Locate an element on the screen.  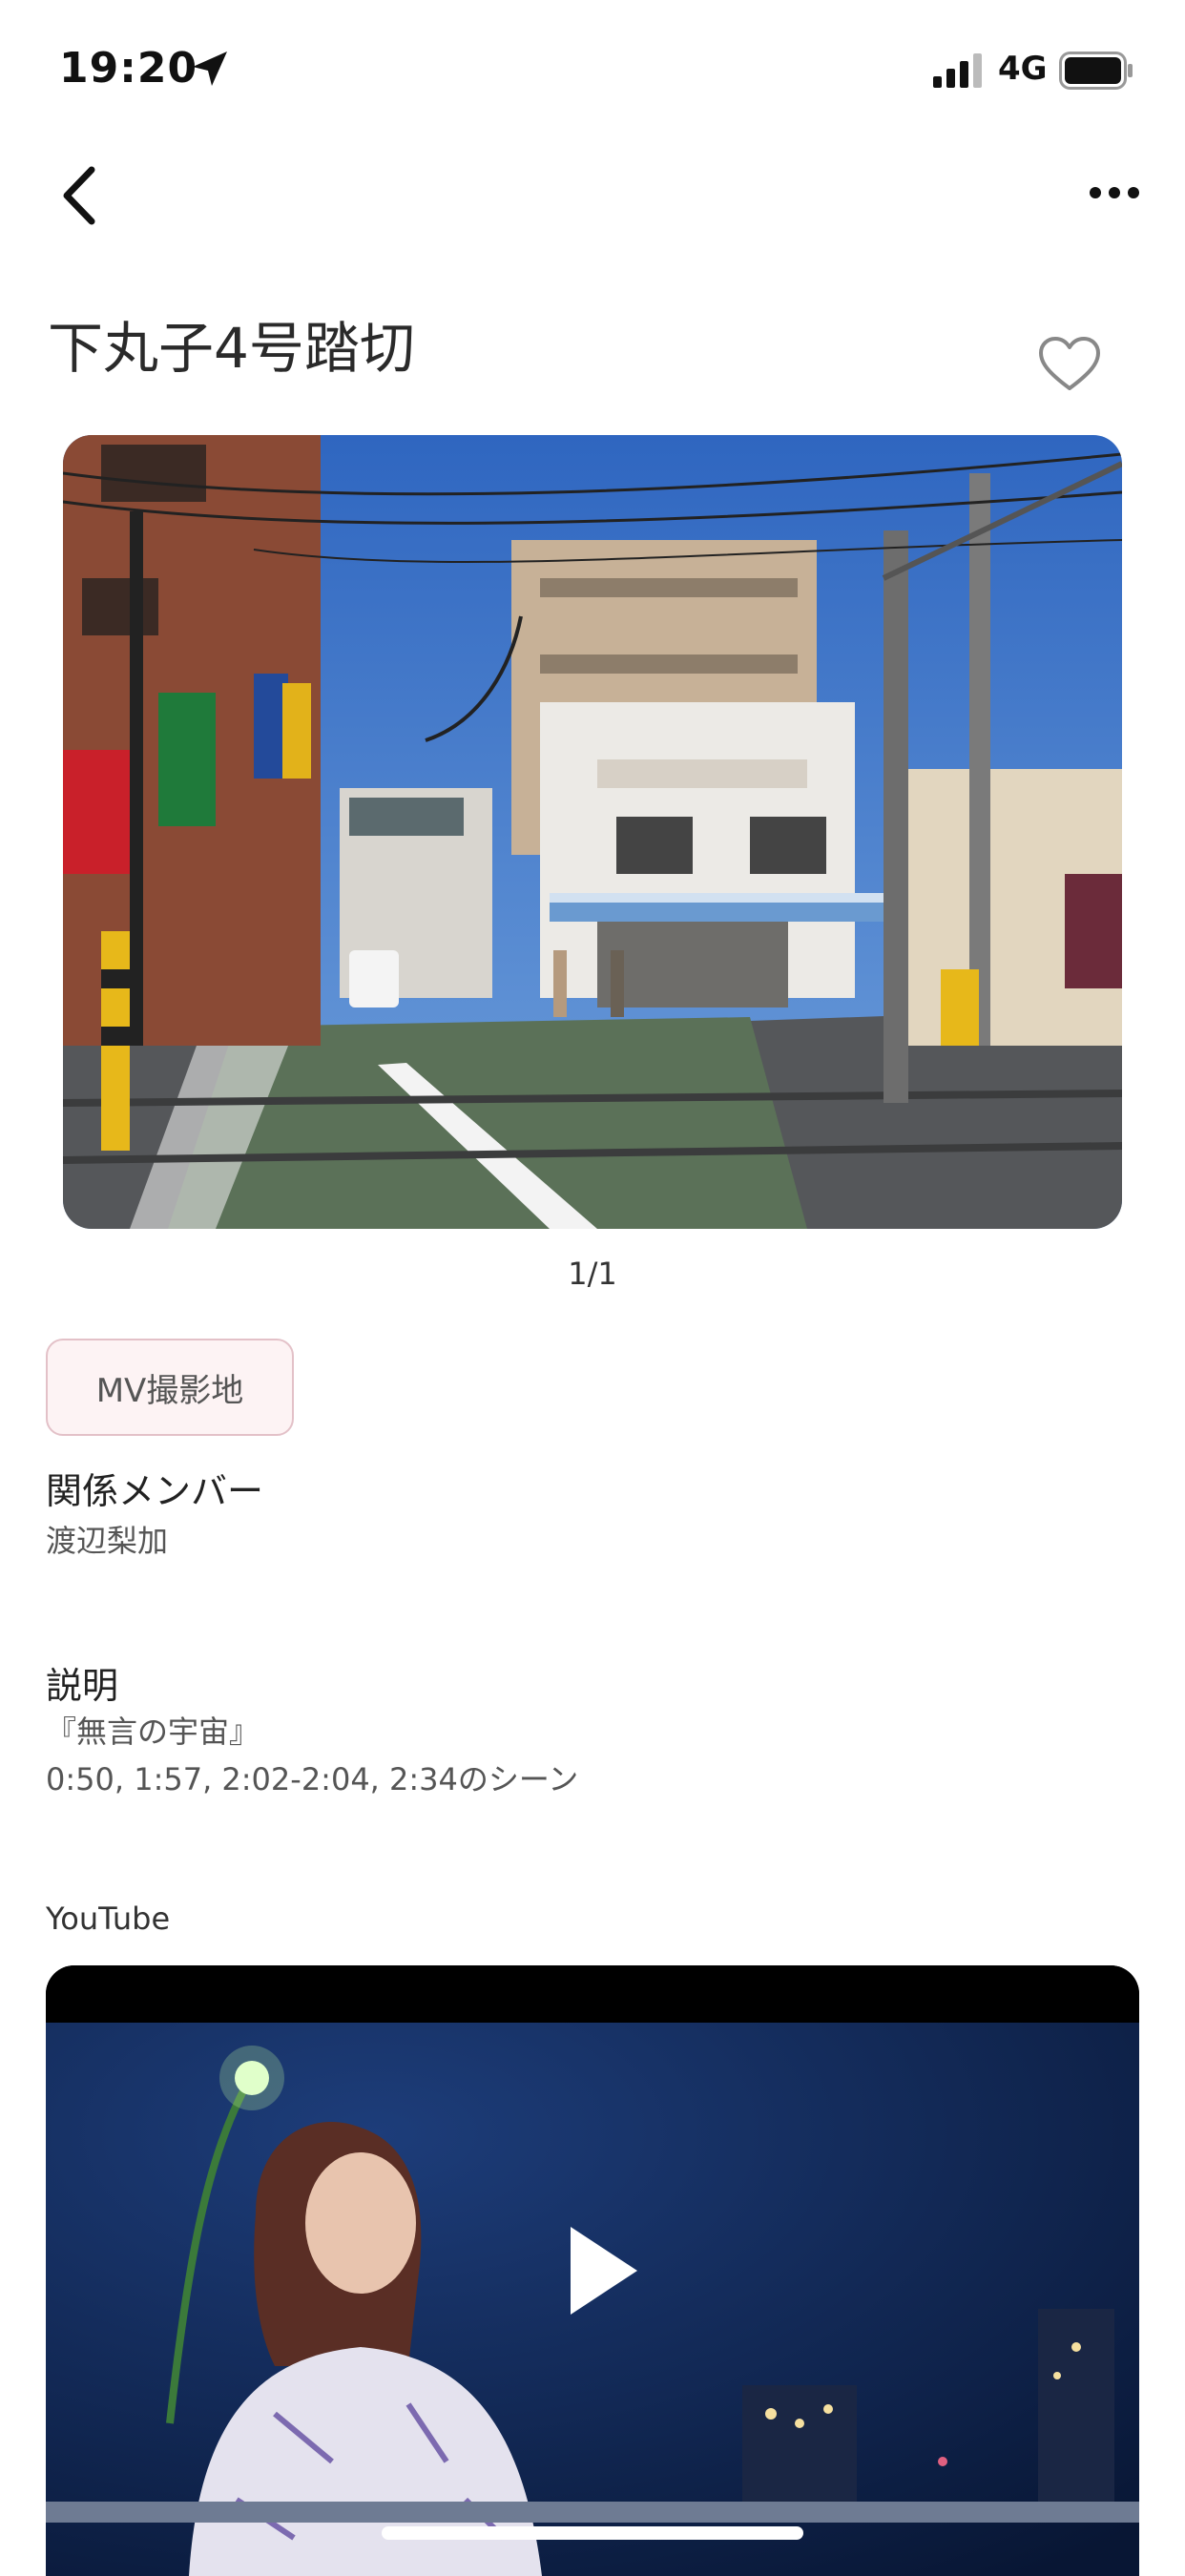
member-name: 渡辺梨加 is located at coordinates (107, 1541).